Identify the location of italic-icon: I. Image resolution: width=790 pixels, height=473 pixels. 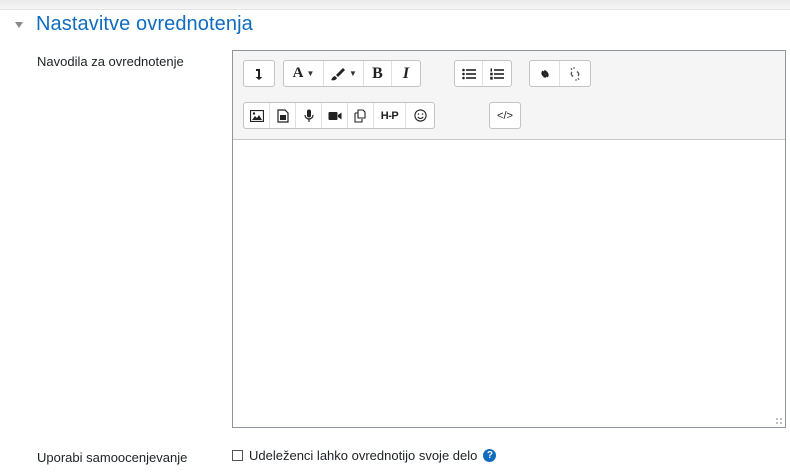
(406, 73).